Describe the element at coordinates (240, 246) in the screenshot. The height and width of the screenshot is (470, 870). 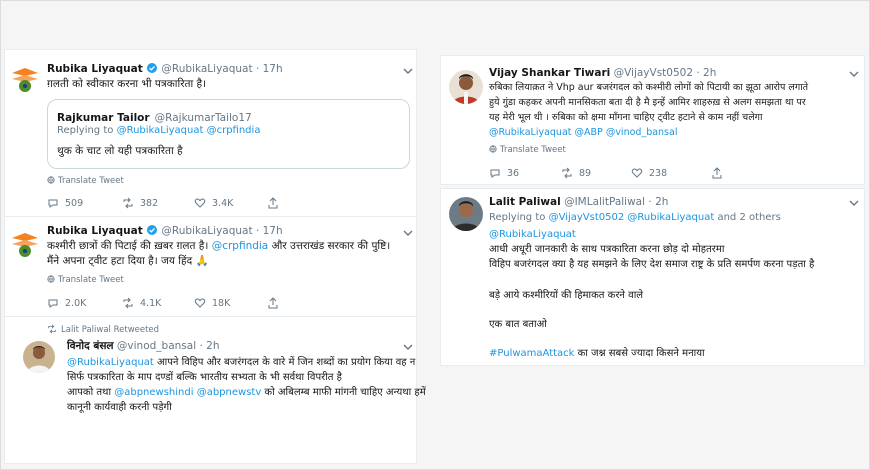
I see `mention-link: @crpfindia` at that location.